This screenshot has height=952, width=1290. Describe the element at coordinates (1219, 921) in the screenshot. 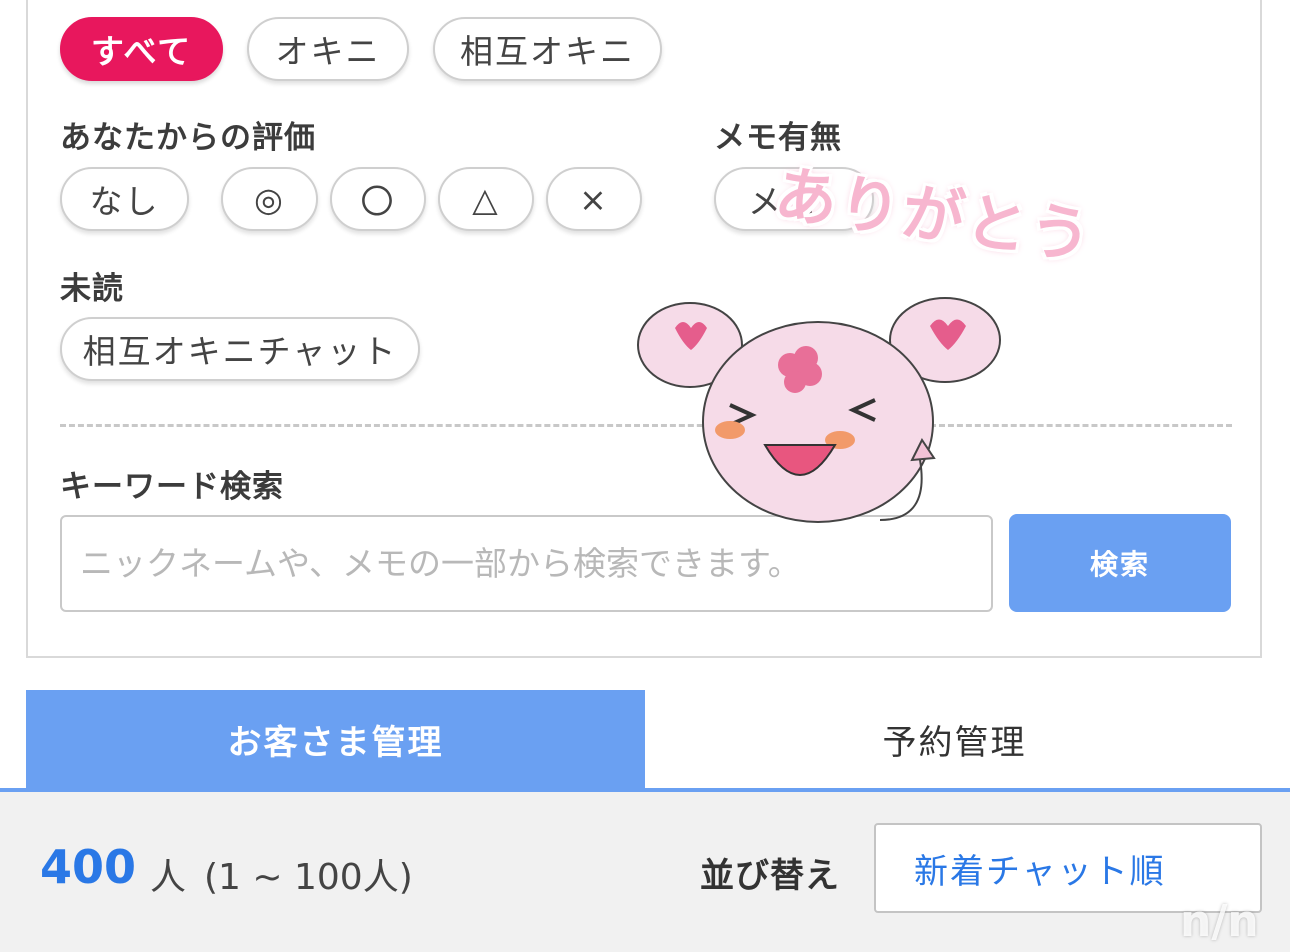

I see `watermark-logo: n/n` at that location.